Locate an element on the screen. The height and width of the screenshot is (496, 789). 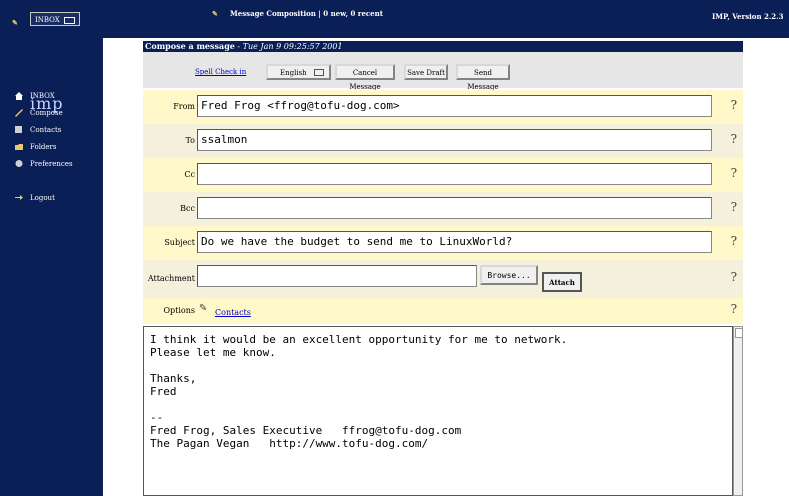
preferences-icon is located at coordinates (19, 163).